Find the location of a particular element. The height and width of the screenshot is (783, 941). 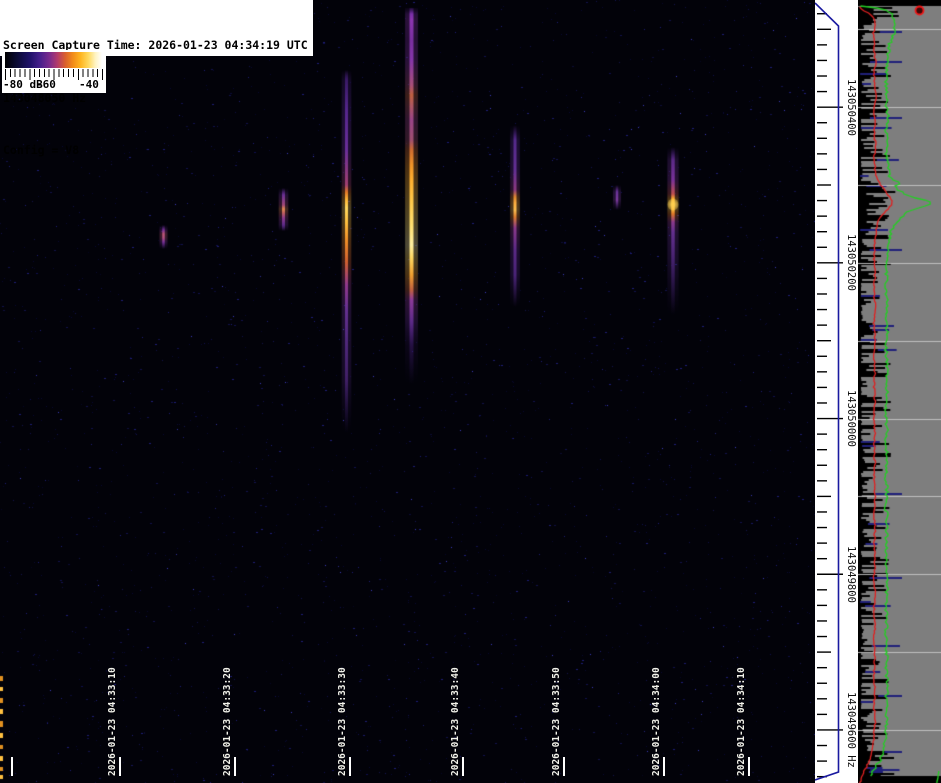

freq-axis-label: 143050200 is located at coordinates (851, 263).